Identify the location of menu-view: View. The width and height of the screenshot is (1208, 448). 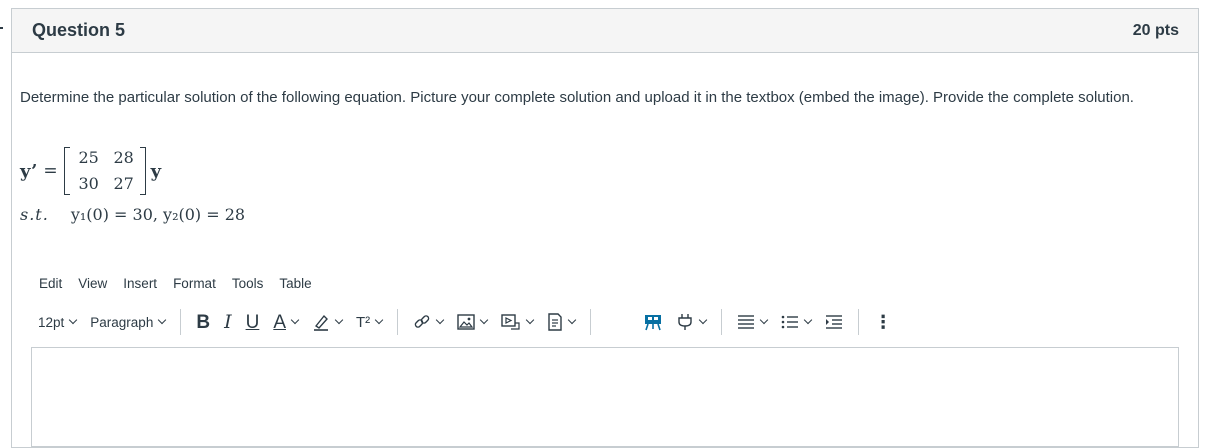
(92, 283).